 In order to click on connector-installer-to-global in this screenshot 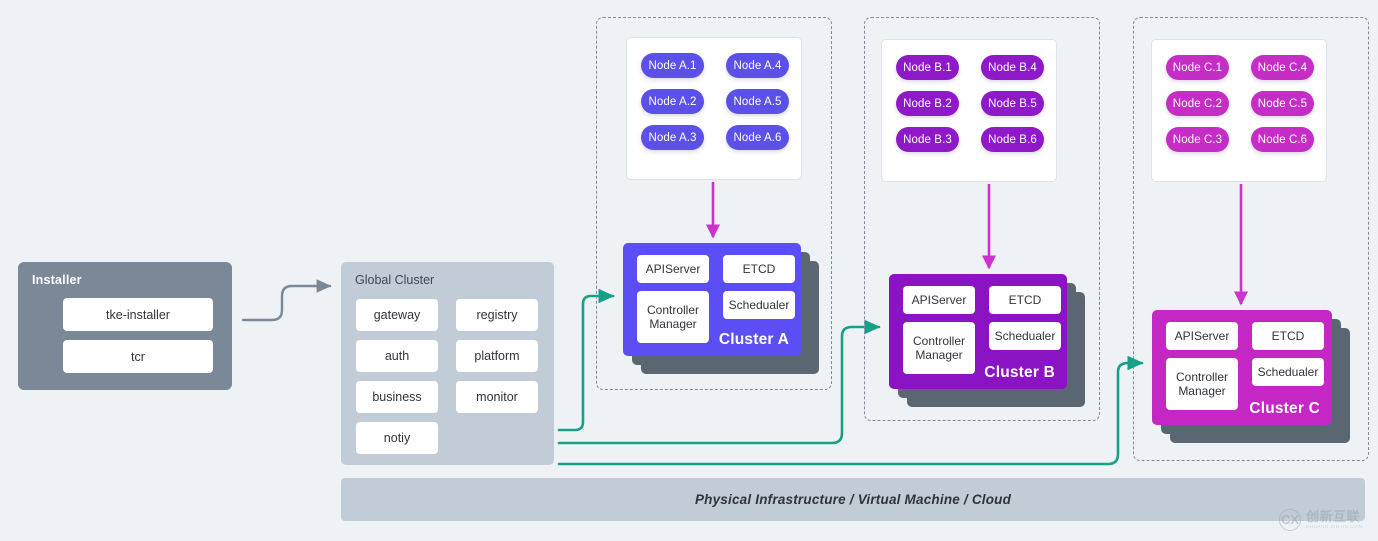, I will do `click(286, 300)`.